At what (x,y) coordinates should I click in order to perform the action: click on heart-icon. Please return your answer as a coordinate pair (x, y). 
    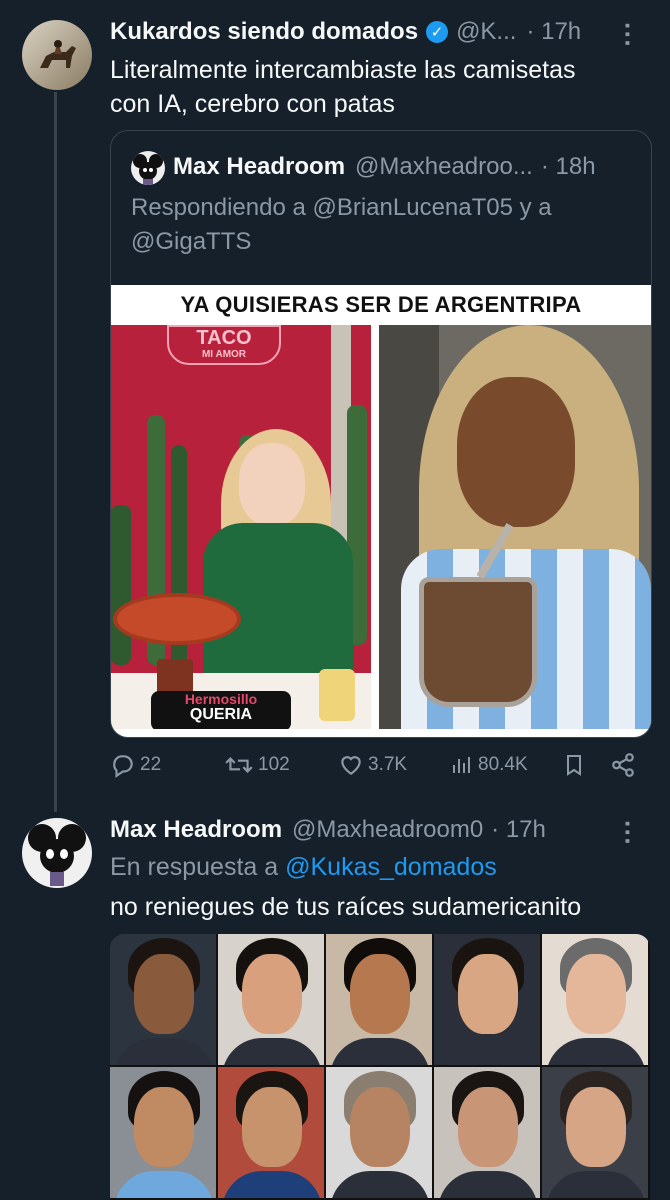
    Looking at the image, I should click on (351, 765).